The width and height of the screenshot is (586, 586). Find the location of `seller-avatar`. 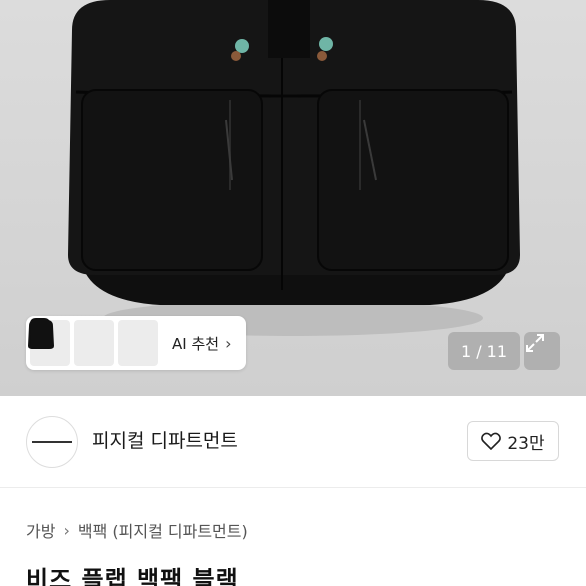

seller-avatar is located at coordinates (52, 442).